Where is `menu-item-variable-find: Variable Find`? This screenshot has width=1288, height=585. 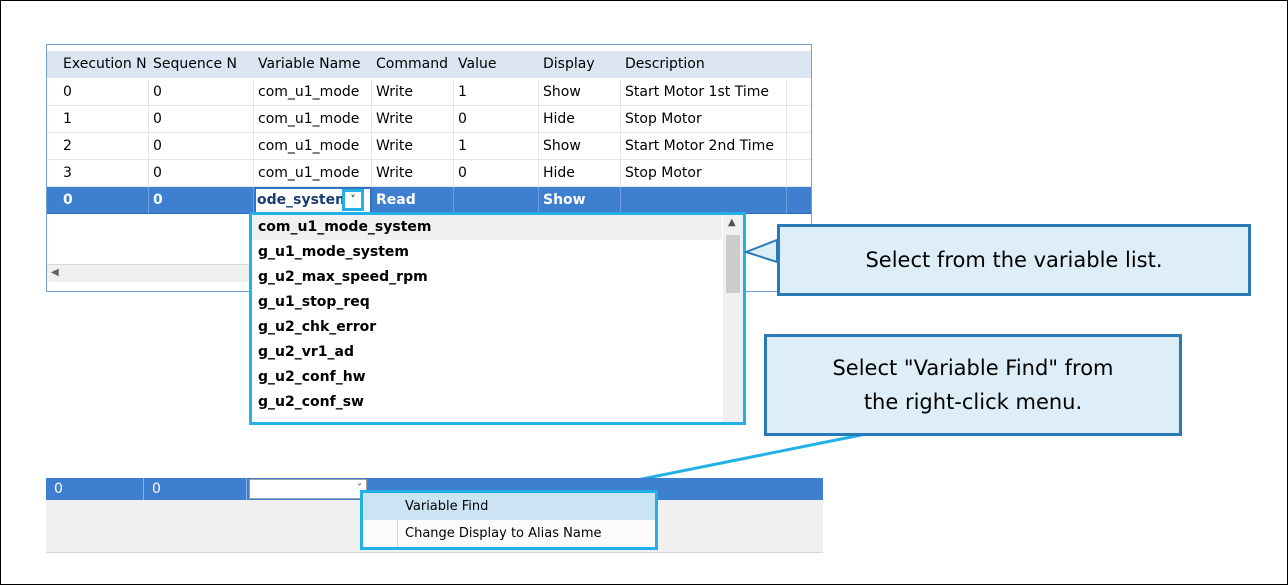 menu-item-variable-find: Variable Find is located at coordinates (509, 506).